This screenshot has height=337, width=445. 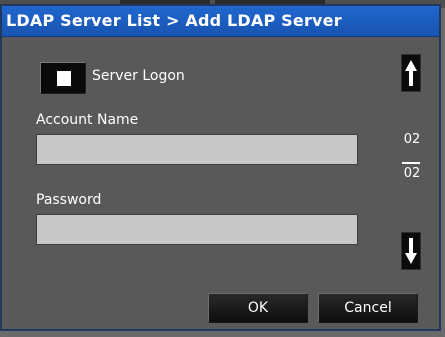 I want to click on title-bar: LDAP Server List > Add LDAP Server, so click(x=220, y=21).